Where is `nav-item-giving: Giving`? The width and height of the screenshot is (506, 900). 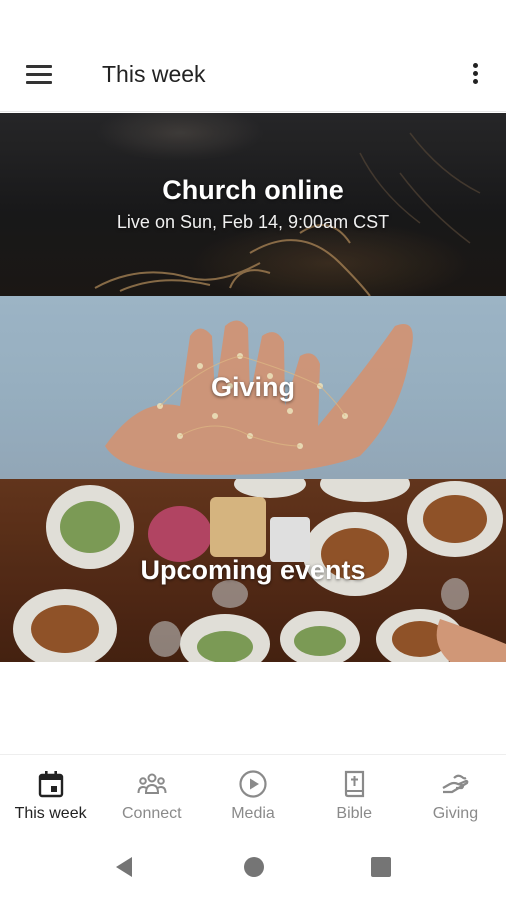
nav-item-giving: Giving is located at coordinates (455, 792).